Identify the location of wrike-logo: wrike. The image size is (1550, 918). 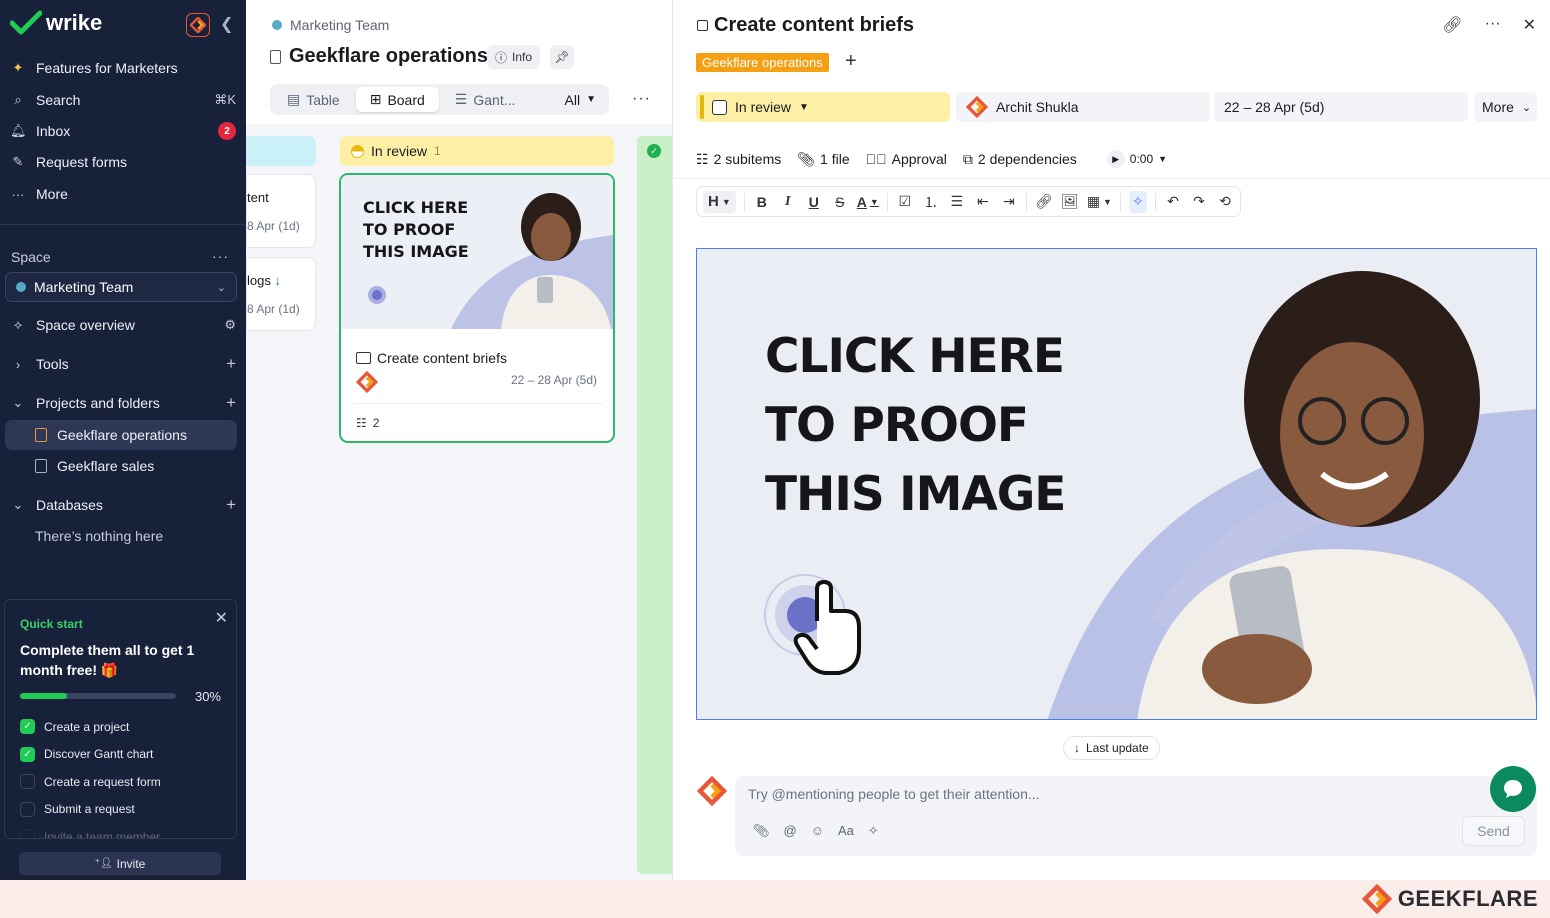
(56, 23).